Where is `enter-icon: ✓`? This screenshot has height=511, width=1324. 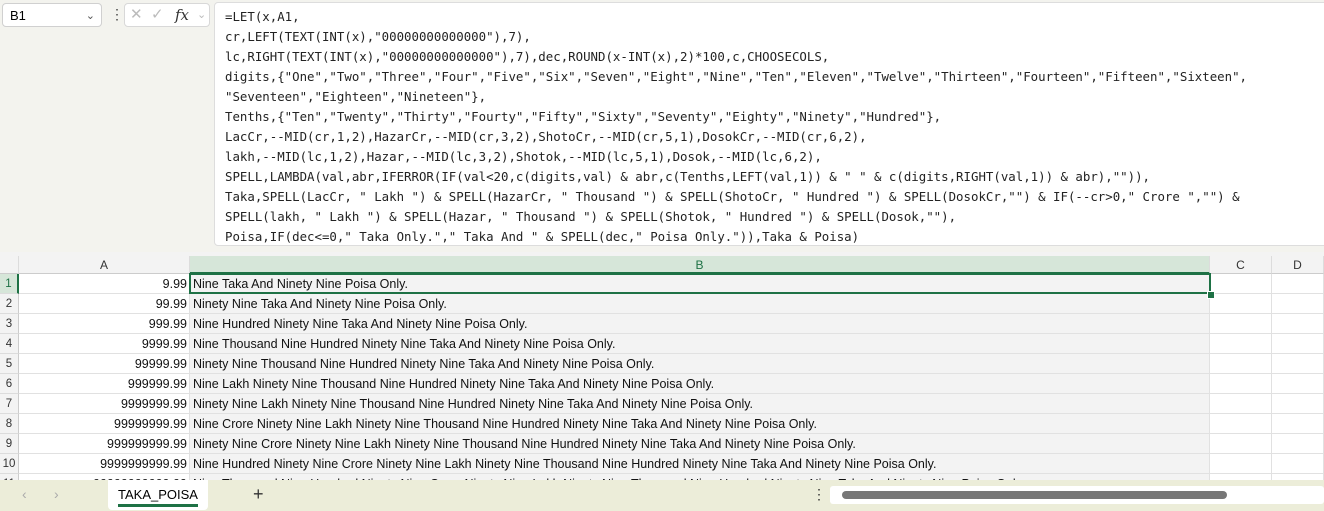
enter-icon: ✓ is located at coordinates (157, 15).